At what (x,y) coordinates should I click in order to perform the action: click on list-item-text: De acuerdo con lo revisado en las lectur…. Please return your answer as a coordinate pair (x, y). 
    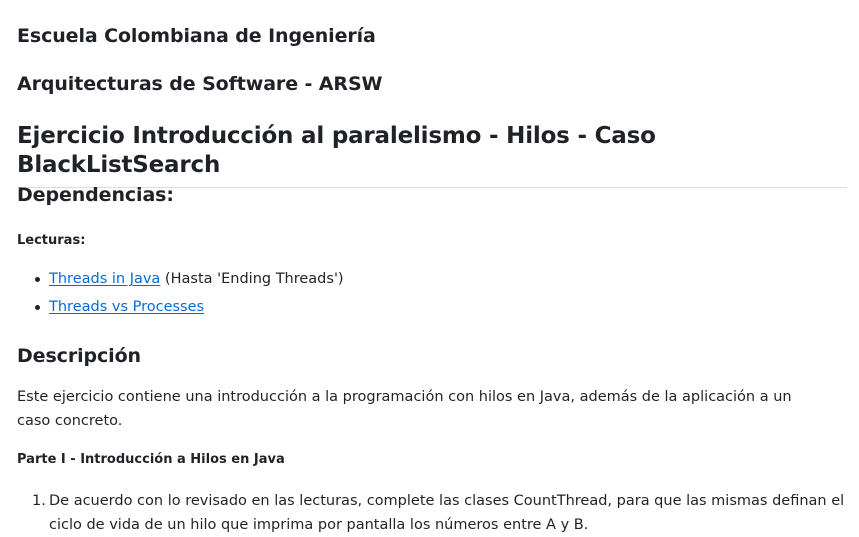
    Looking at the image, I should click on (447, 513).